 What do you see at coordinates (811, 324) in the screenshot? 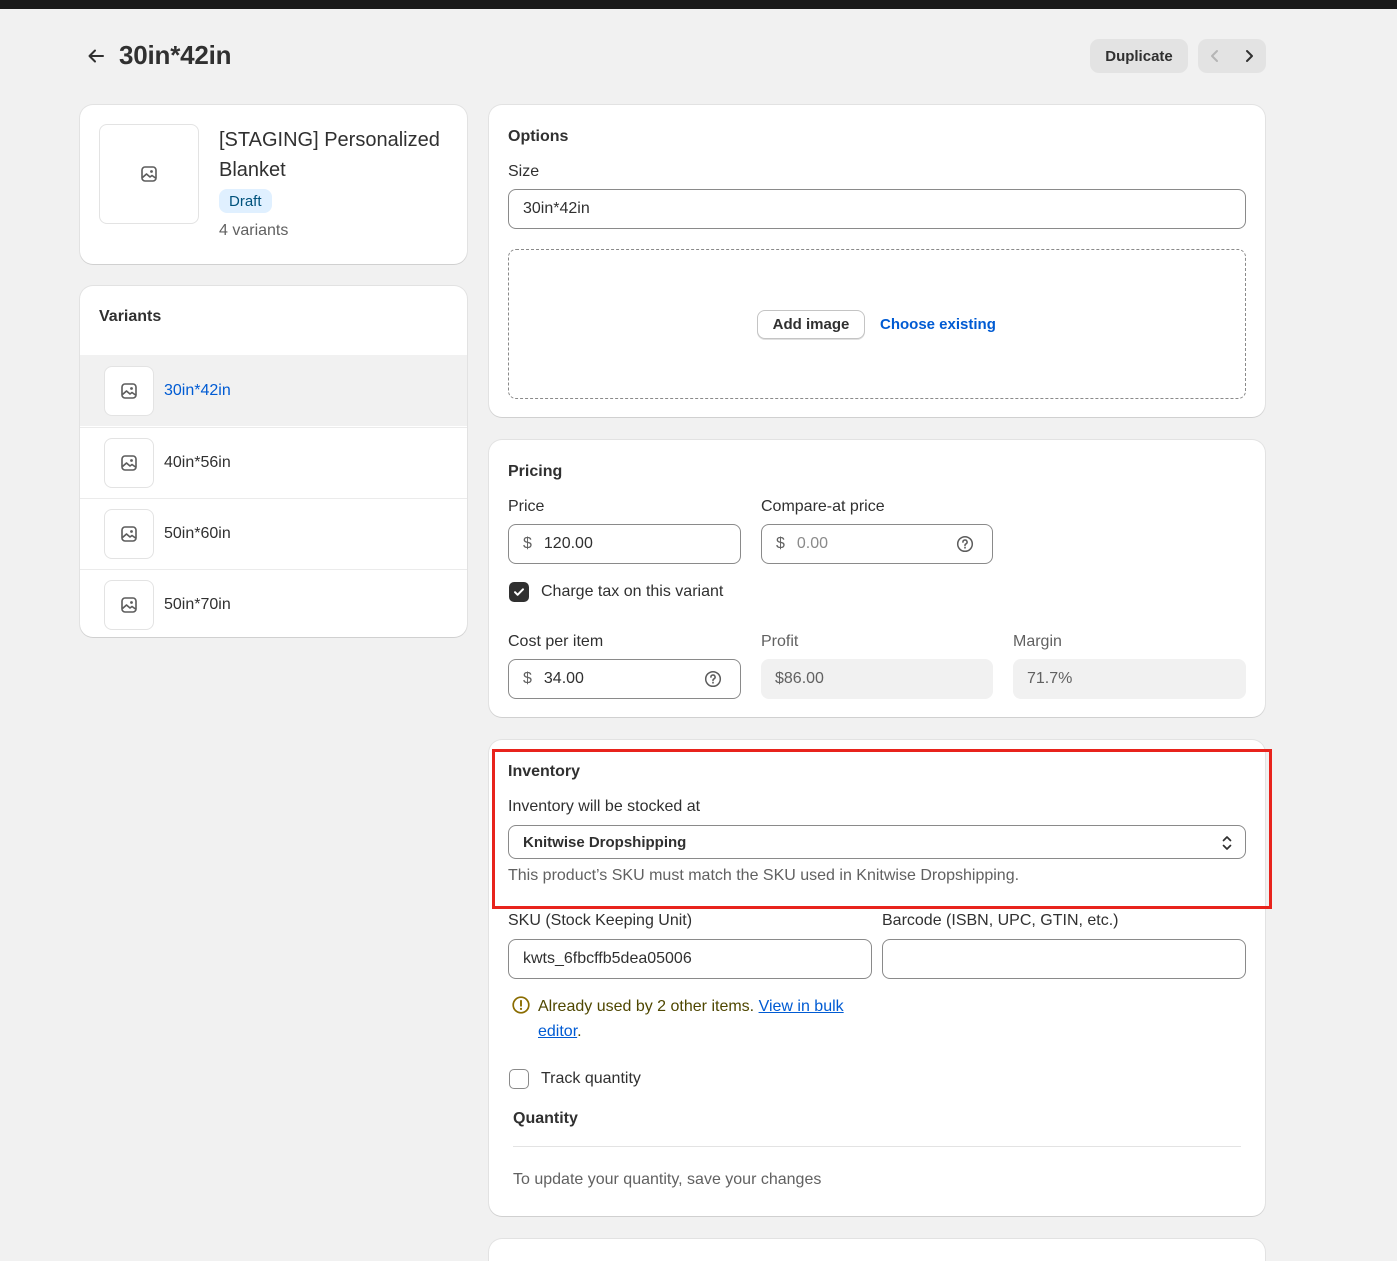
I see `add-image-button: Add image` at bounding box center [811, 324].